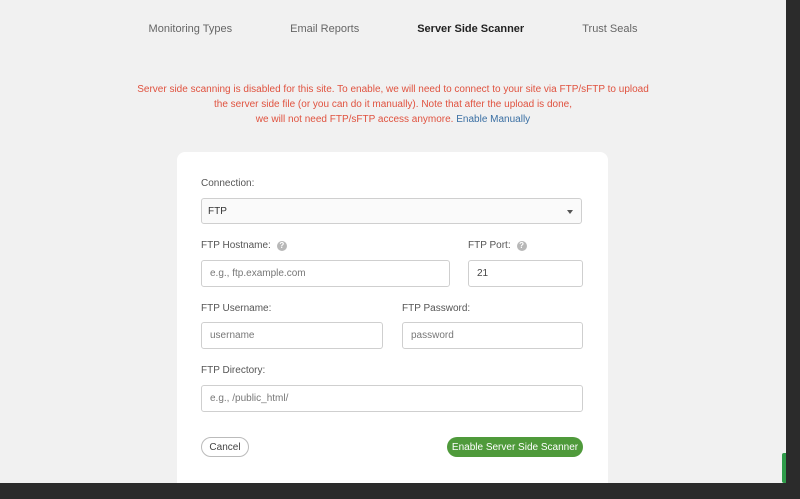 This screenshot has height=499, width=800. What do you see at coordinates (236, 308) in the screenshot?
I see `username-label: FTP Username:` at bounding box center [236, 308].